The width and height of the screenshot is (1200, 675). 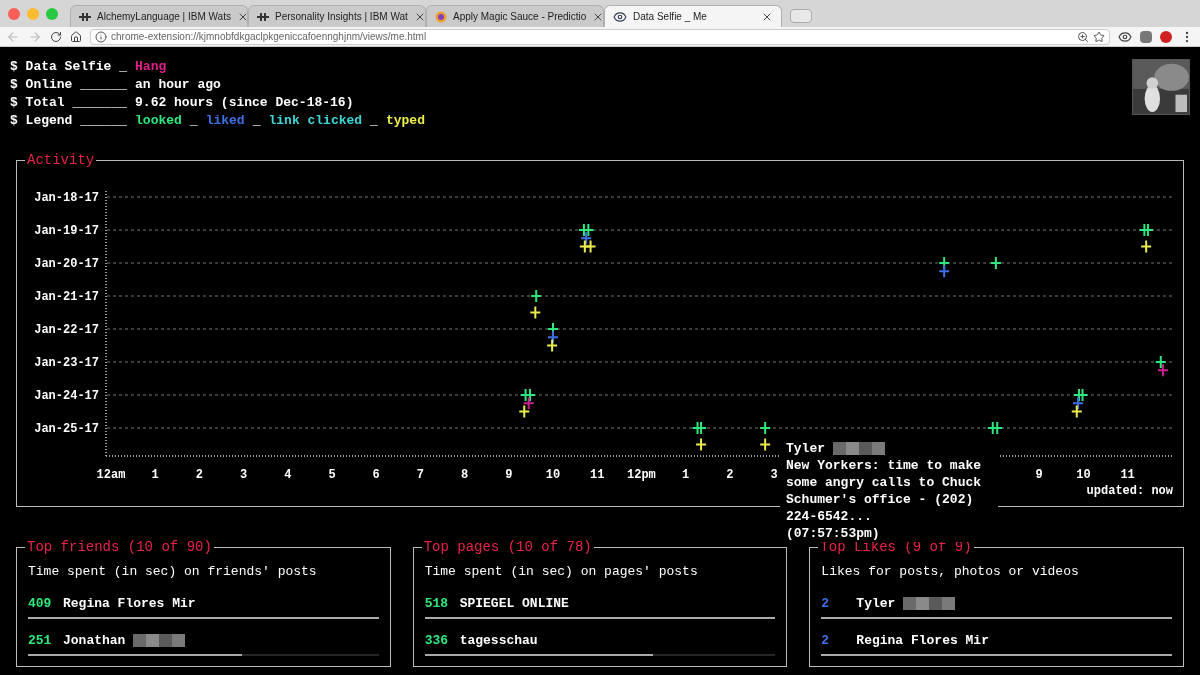 What do you see at coordinates (950, 572) in the screenshot?
I see `panel-subtitle: Likes for posts, photos or videos` at bounding box center [950, 572].